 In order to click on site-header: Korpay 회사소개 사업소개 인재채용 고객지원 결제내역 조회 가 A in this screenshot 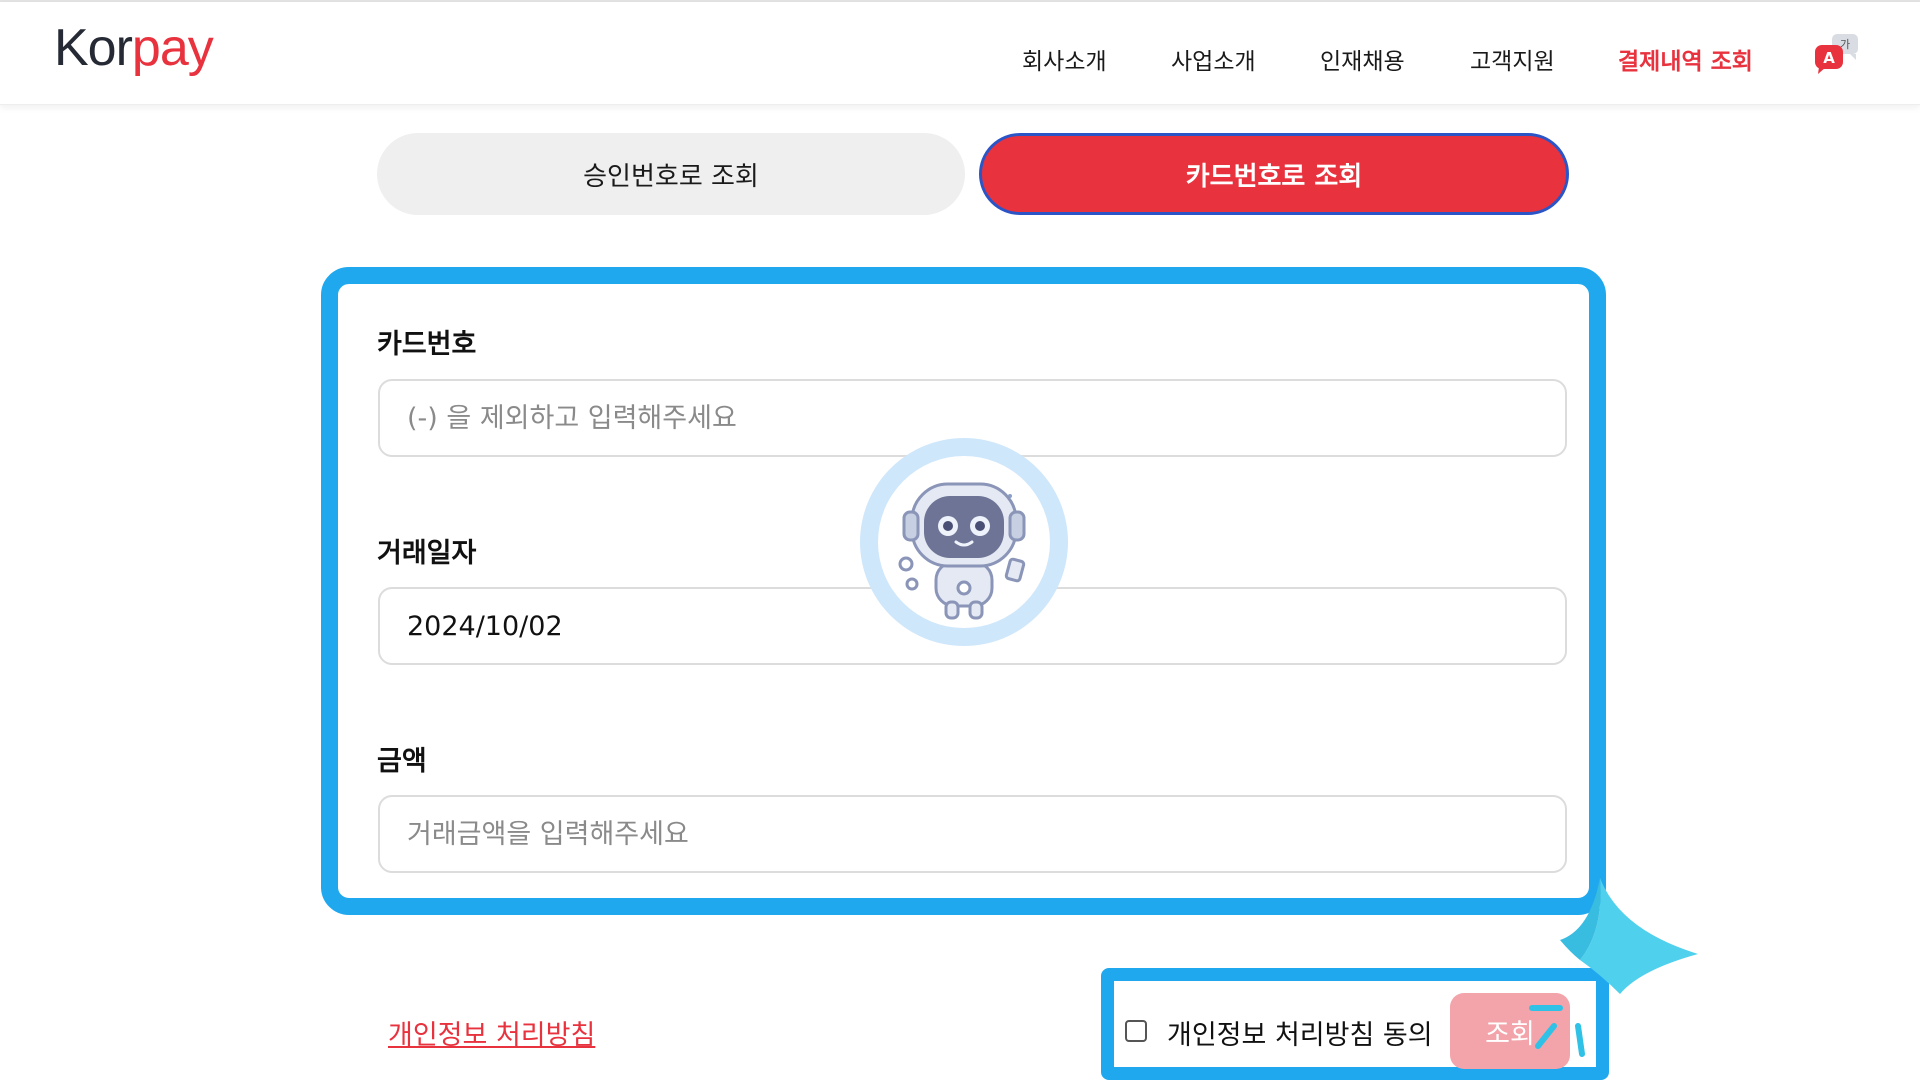, I will do `click(960, 53)`.